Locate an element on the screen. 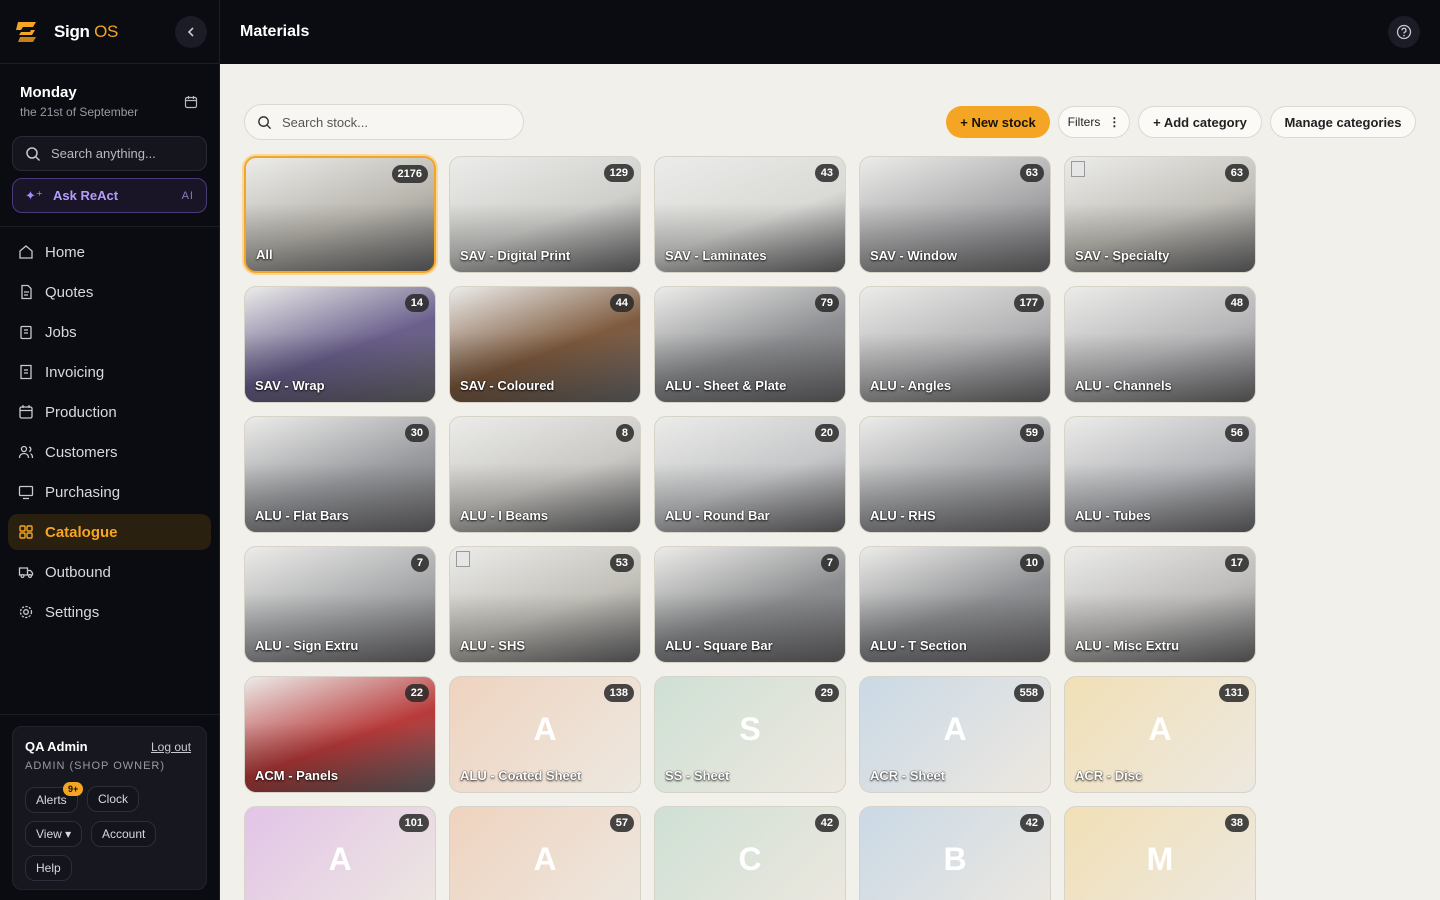 This screenshot has height=900, width=1440. date-day: Monday is located at coordinates (48, 92).